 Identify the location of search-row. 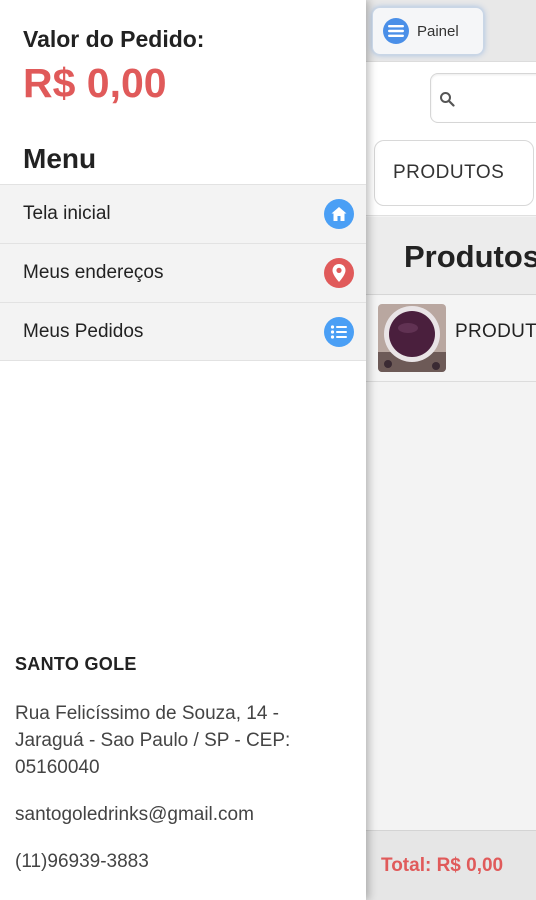
(451, 98).